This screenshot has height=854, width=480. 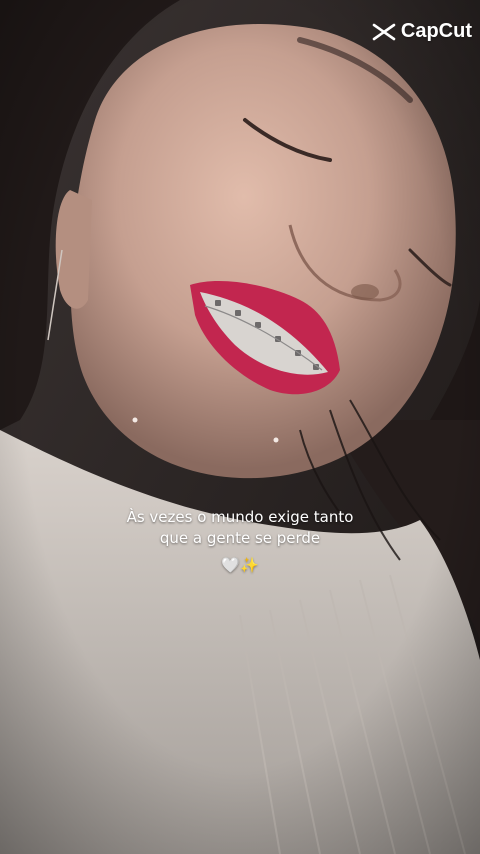 What do you see at coordinates (384, 32) in the screenshot?
I see `capcut-logo-icon` at bounding box center [384, 32].